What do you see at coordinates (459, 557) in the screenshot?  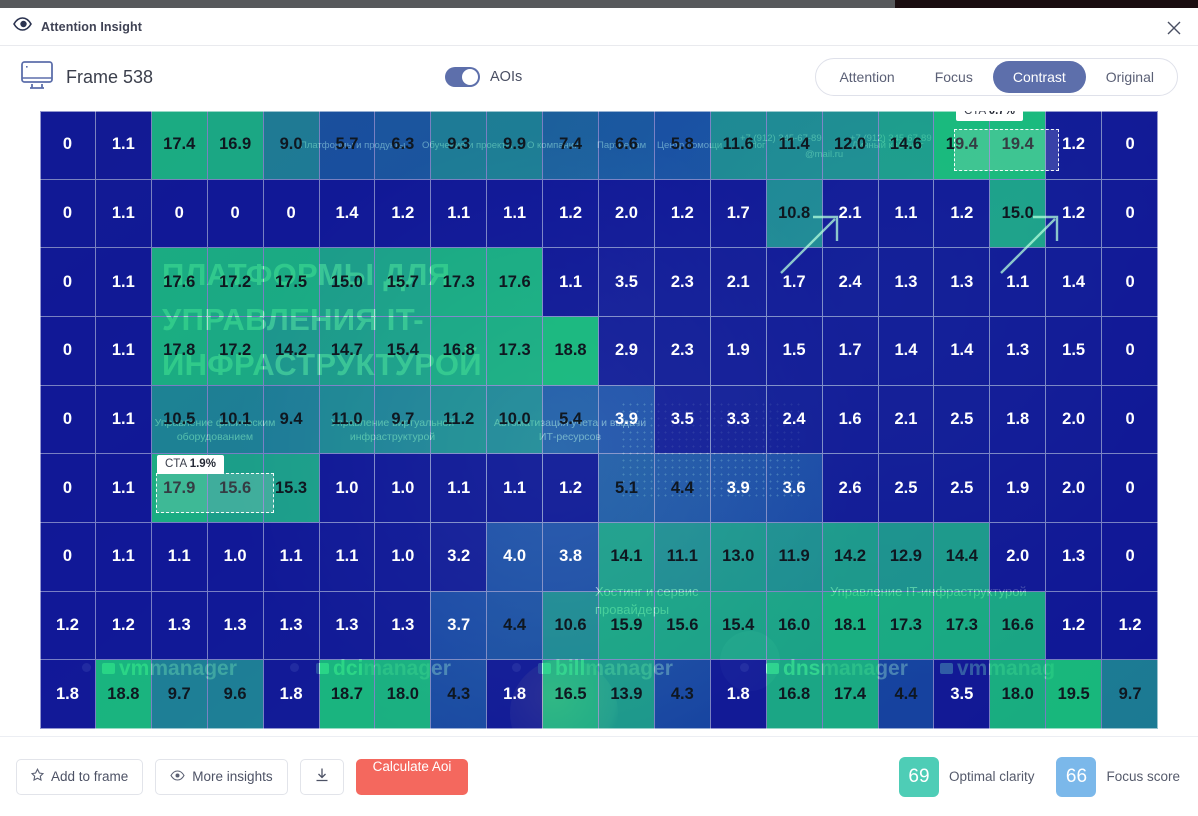 I see `heatmap-cell: 3.2` at bounding box center [459, 557].